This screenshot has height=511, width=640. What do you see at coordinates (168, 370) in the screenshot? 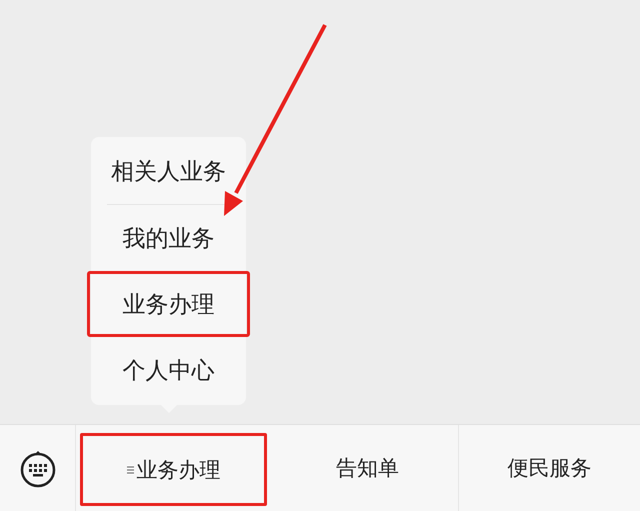
I see `menu-item: 个人中心` at bounding box center [168, 370].